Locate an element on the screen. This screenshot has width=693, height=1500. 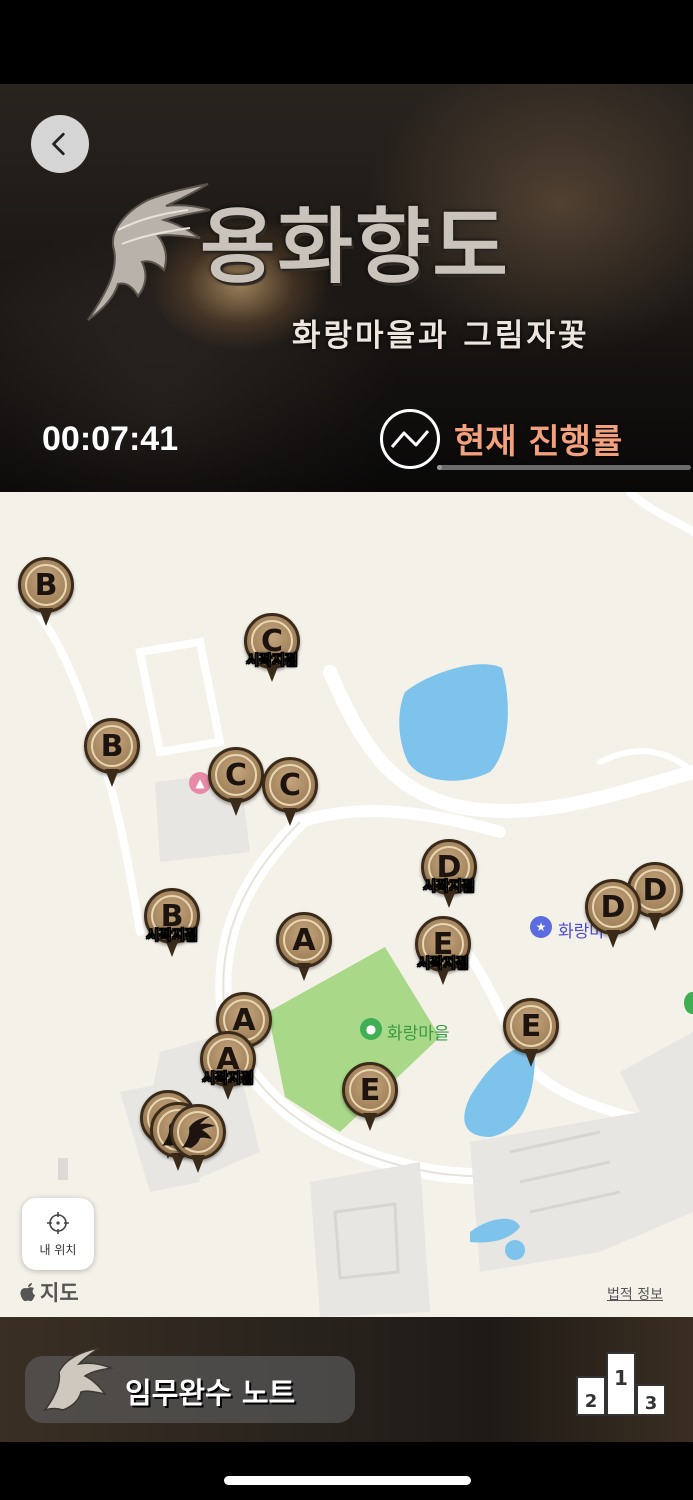
status-bar is located at coordinates (346, 42).